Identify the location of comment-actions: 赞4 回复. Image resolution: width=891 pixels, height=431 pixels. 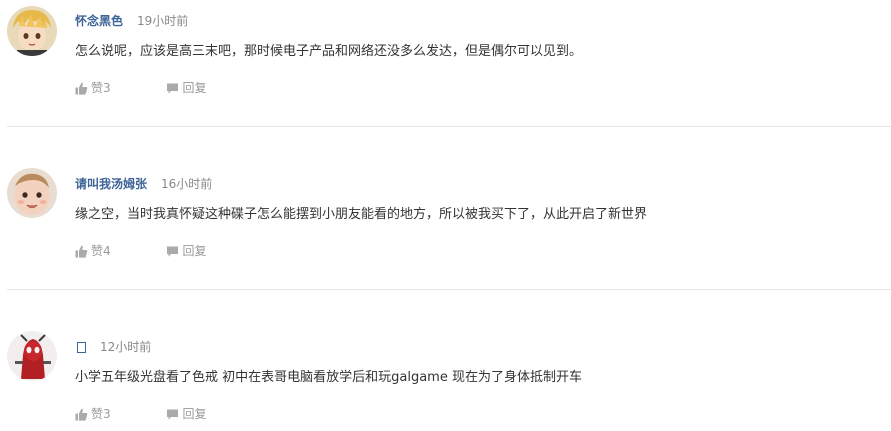
(140, 251).